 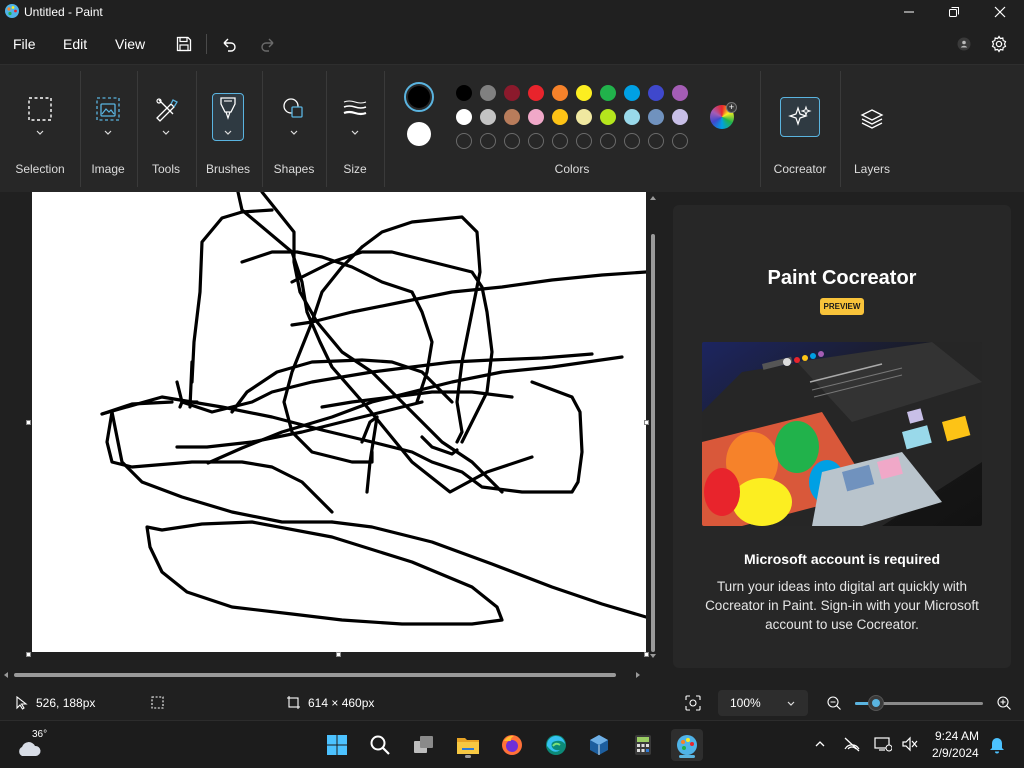 I want to click on edge-button, so click(x=556, y=745).